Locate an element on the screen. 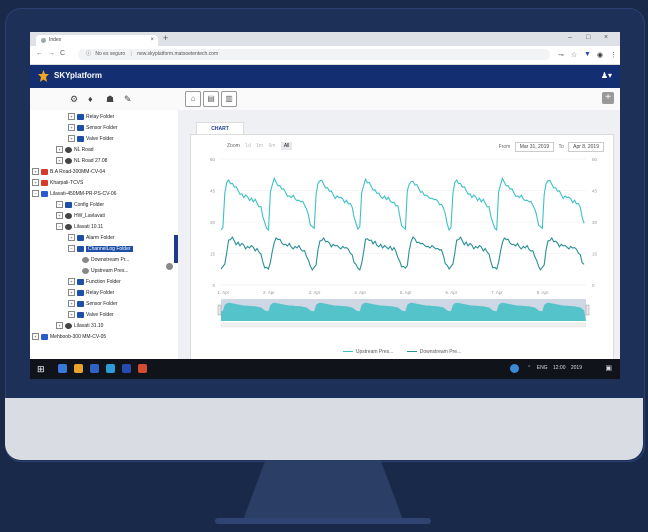 Image resolution: width=648 pixels, height=532 pixels. tray-language: ENG is located at coordinates (542, 368).